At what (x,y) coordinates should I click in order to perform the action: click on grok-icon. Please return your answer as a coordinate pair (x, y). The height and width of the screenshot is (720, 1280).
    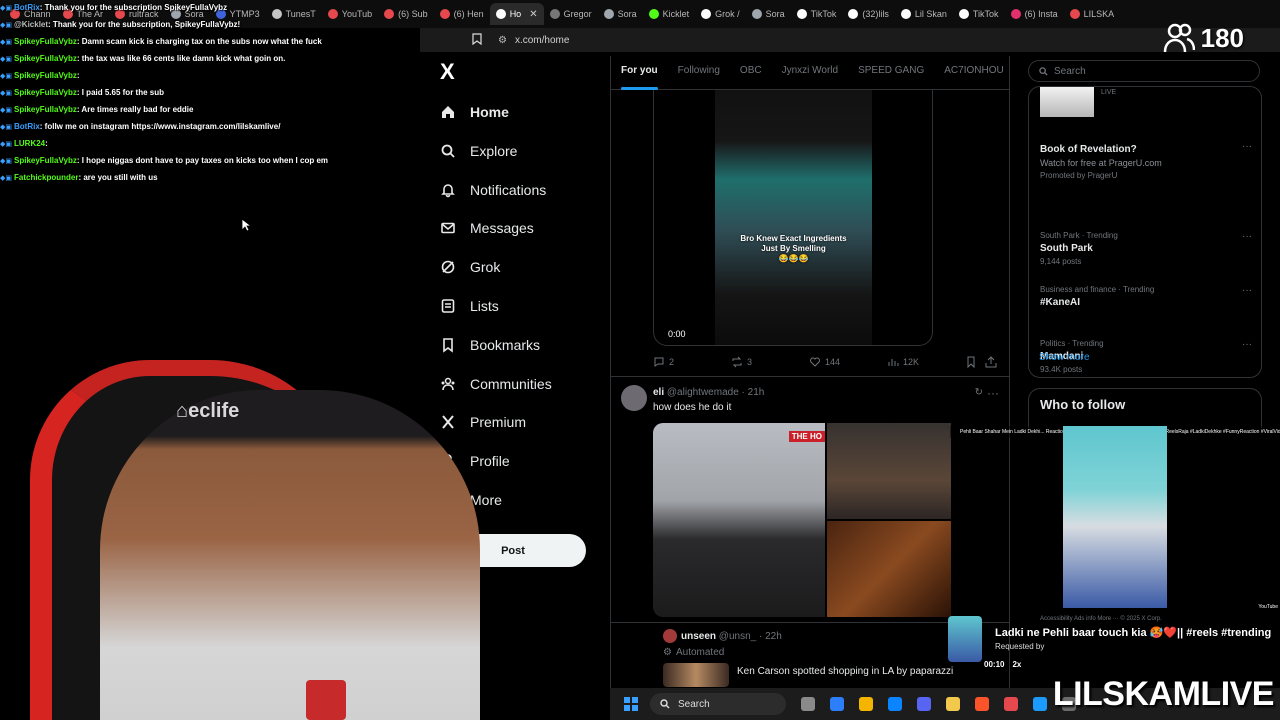
    Looking at the image, I should click on (448, 267).